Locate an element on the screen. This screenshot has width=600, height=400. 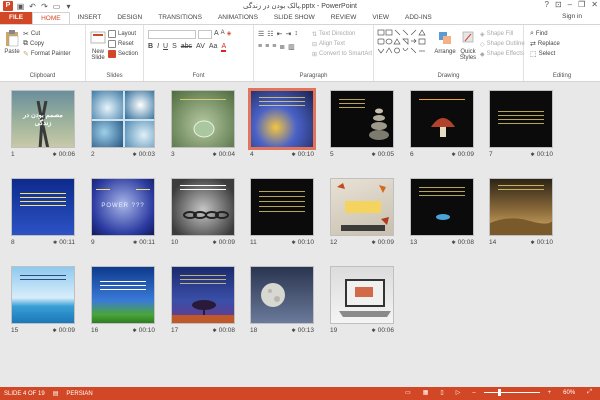
reset-button: Reset is located at coordinates (123, 44).